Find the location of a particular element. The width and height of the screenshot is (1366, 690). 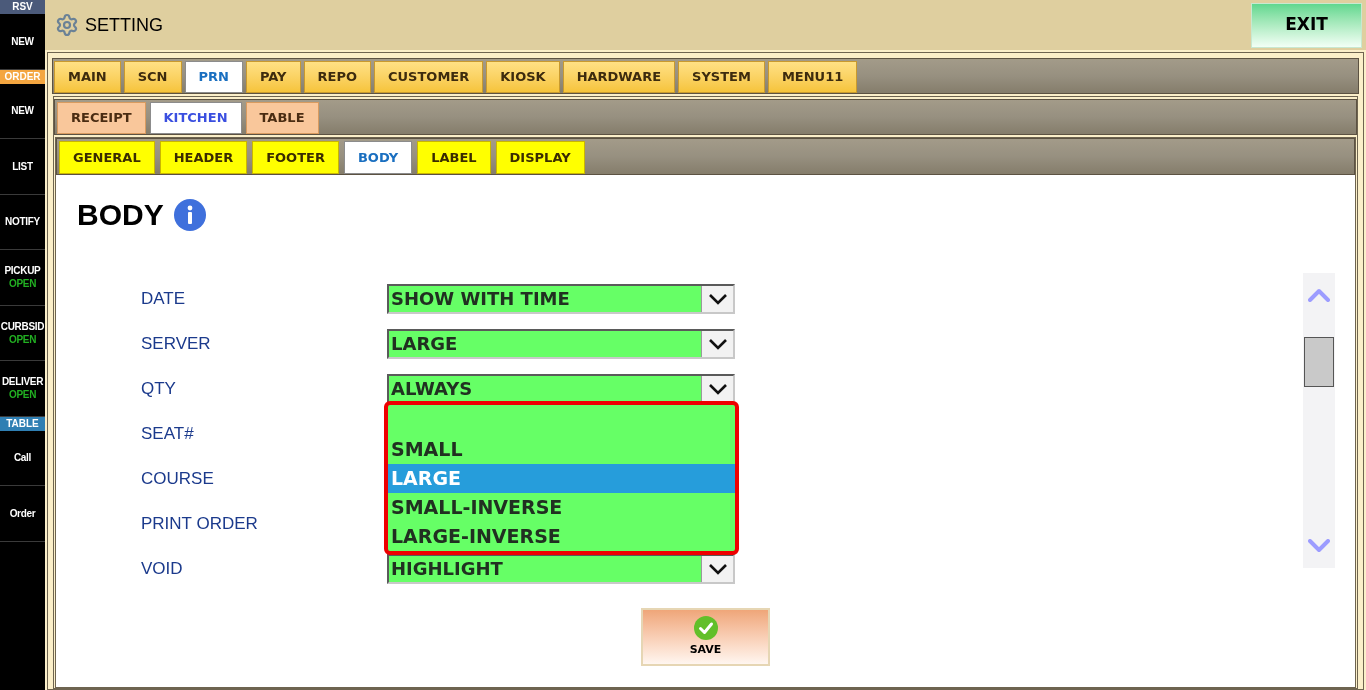

exit-button: EXIT is located at coordinates (1306, 25).